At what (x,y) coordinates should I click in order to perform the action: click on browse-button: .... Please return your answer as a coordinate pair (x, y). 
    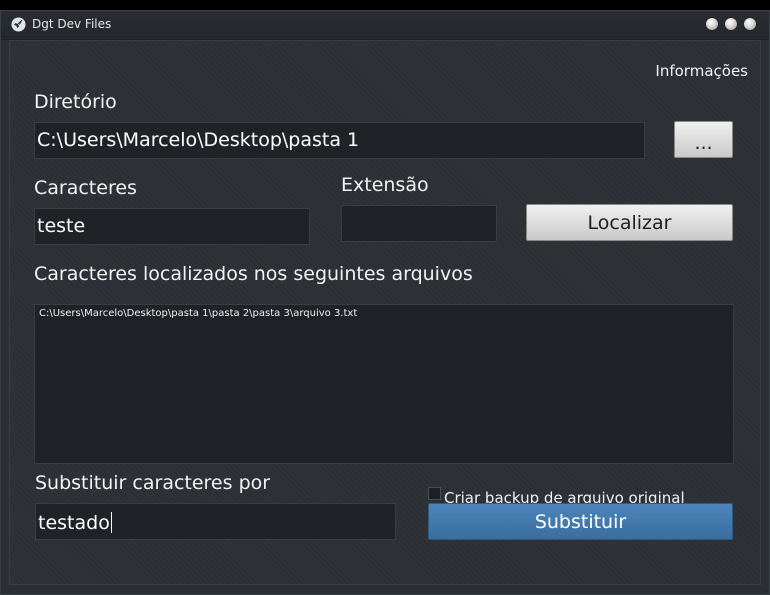
    Looking at the image, I should click on (703, 139).